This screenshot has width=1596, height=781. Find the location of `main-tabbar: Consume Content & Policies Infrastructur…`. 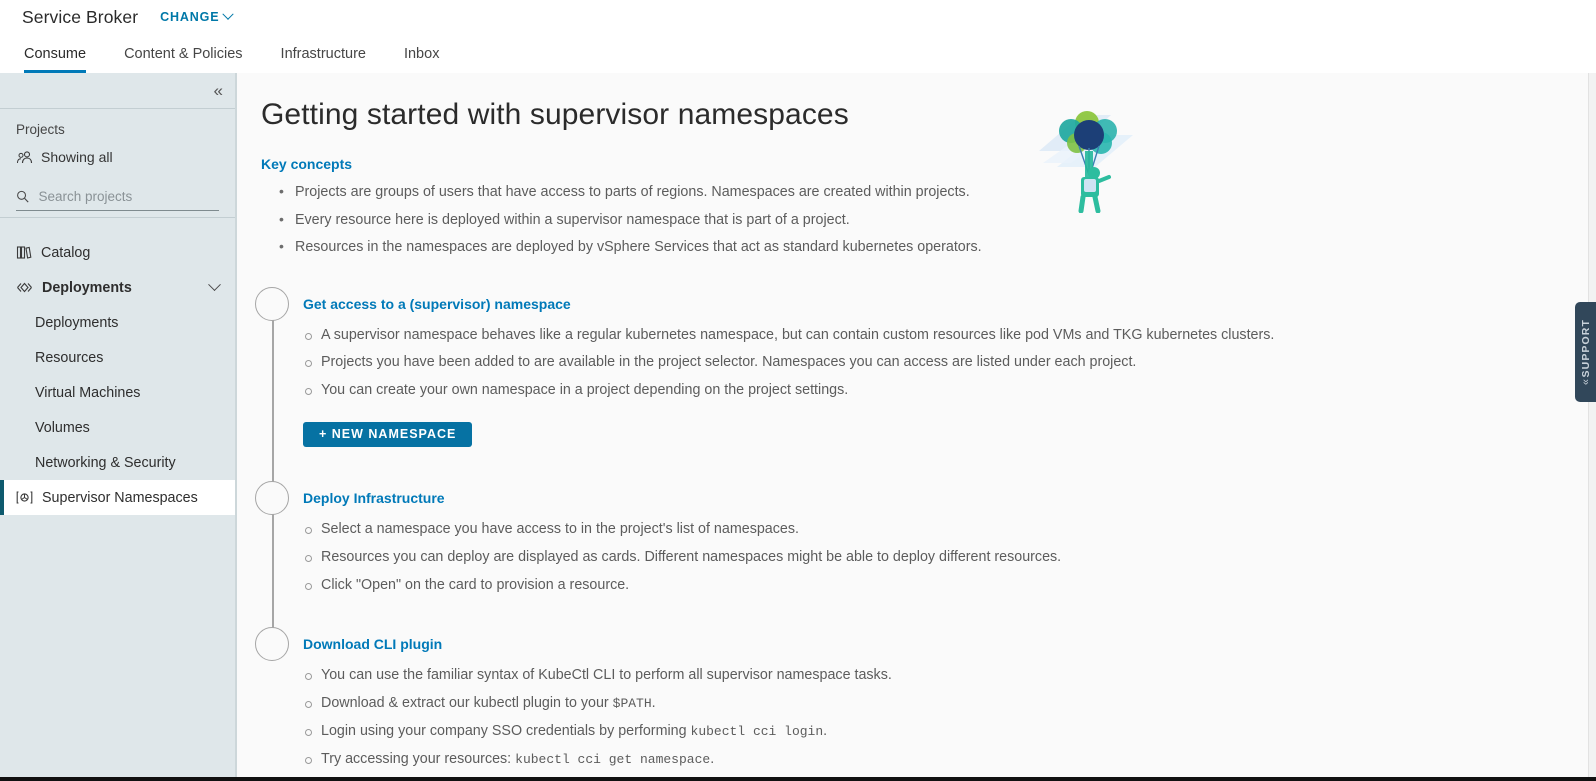

main-tabbar: Consume Content & Policies Infrastructur… is located at coordinates (798, 53).